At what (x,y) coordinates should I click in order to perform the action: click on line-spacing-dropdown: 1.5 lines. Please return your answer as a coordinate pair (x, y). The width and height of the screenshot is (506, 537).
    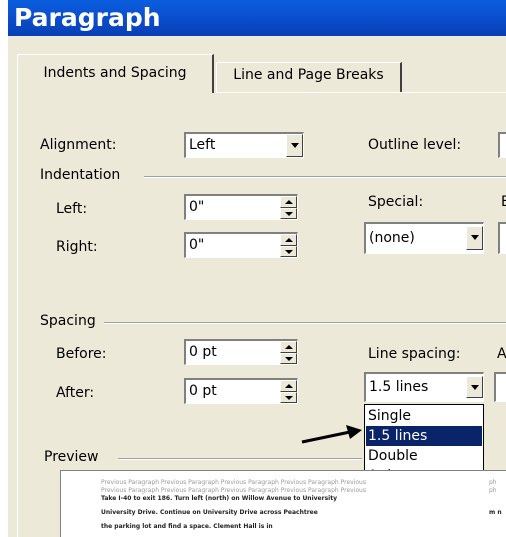
    Looking at the image, I should click on (424, 387).